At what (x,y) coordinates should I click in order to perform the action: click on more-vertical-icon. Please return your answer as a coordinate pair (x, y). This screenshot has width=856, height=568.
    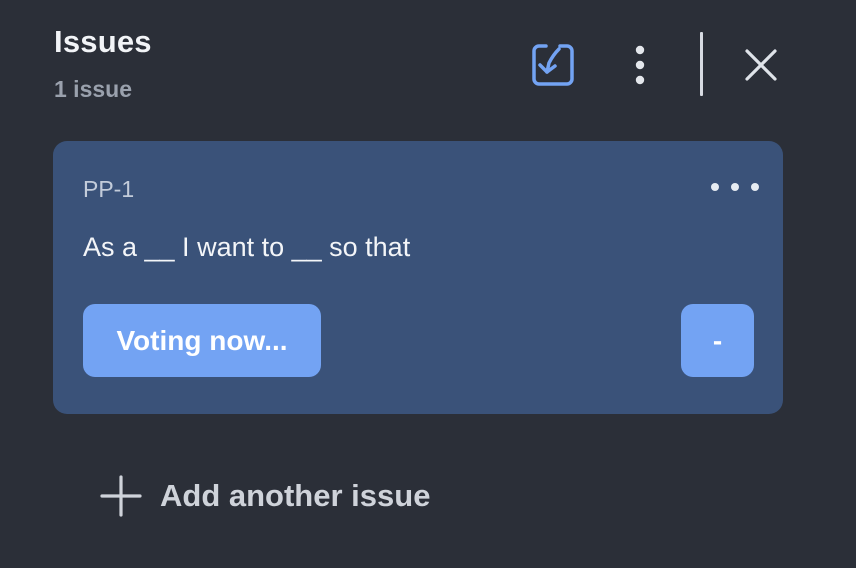
    Looking at the image, I should click on (640, 65).